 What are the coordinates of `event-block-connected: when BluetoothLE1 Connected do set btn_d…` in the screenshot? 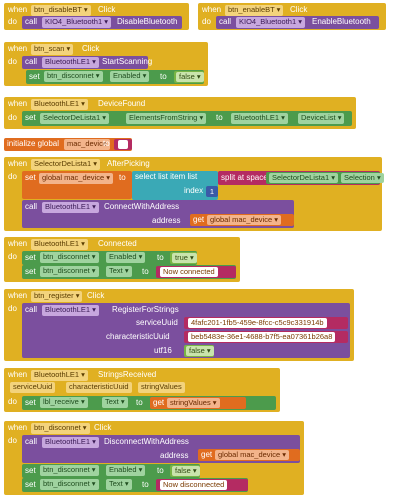 It's located at (122, 259).